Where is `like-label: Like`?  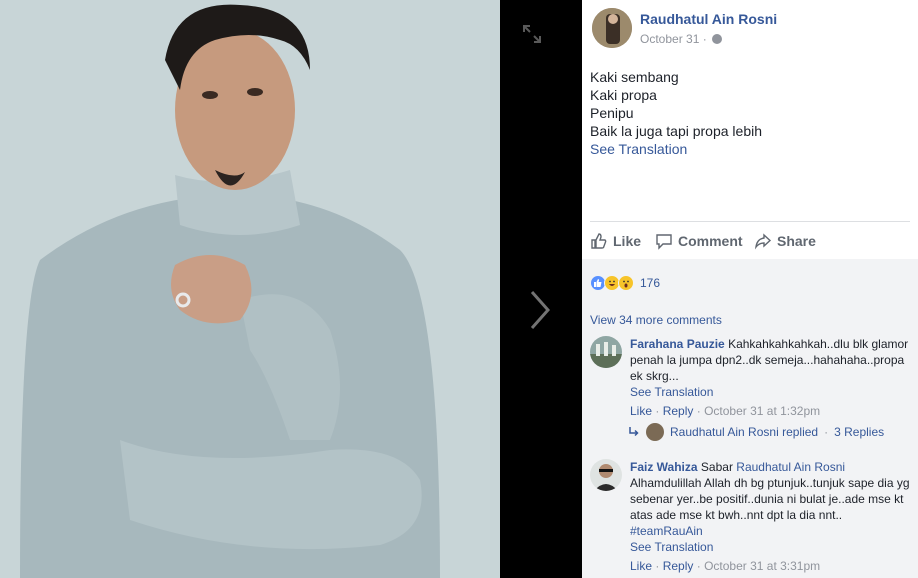
like-label: Like is located at coordinates (627, 241).